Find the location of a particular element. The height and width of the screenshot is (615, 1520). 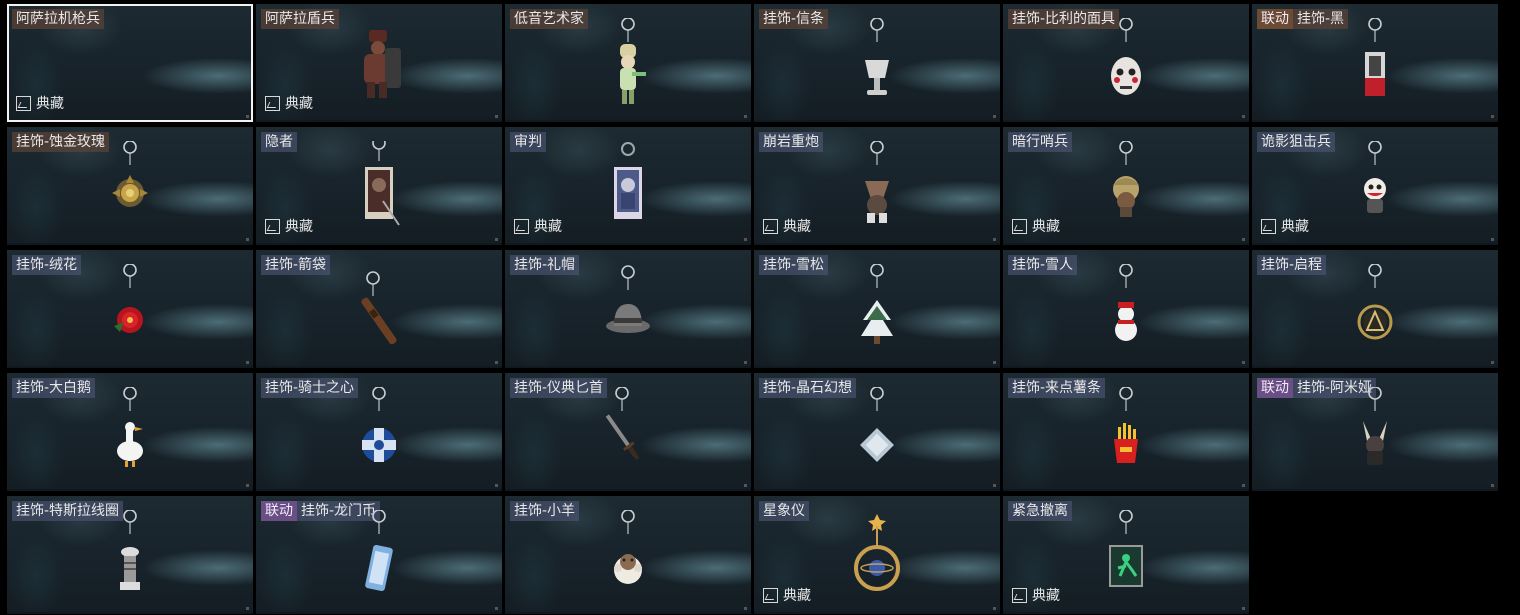

item-card: 挂饰-大白鹅 is located at coordinates (130, 432).